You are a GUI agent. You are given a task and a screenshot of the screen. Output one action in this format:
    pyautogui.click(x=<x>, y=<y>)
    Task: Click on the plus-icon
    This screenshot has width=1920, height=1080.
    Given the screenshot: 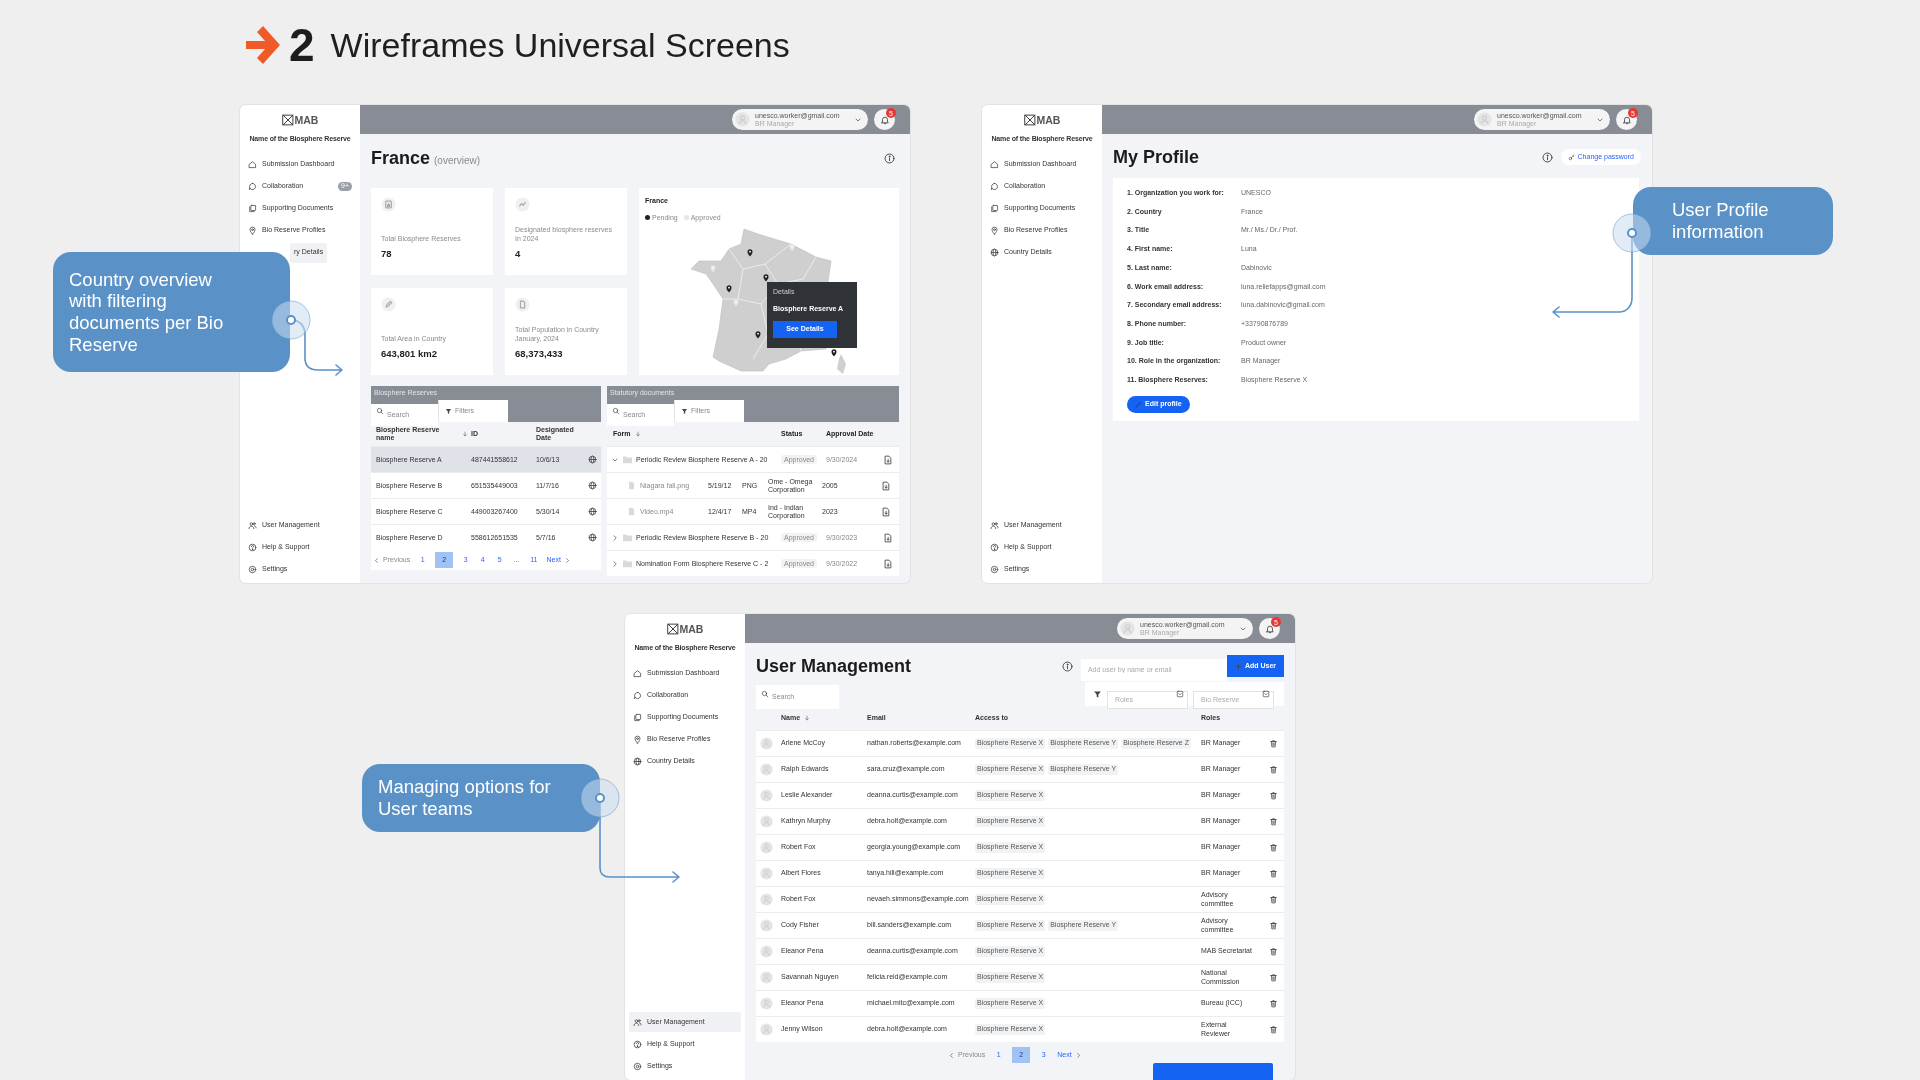 What is the action you would take?
    pyautogui.click(x=1238, y=666)
    